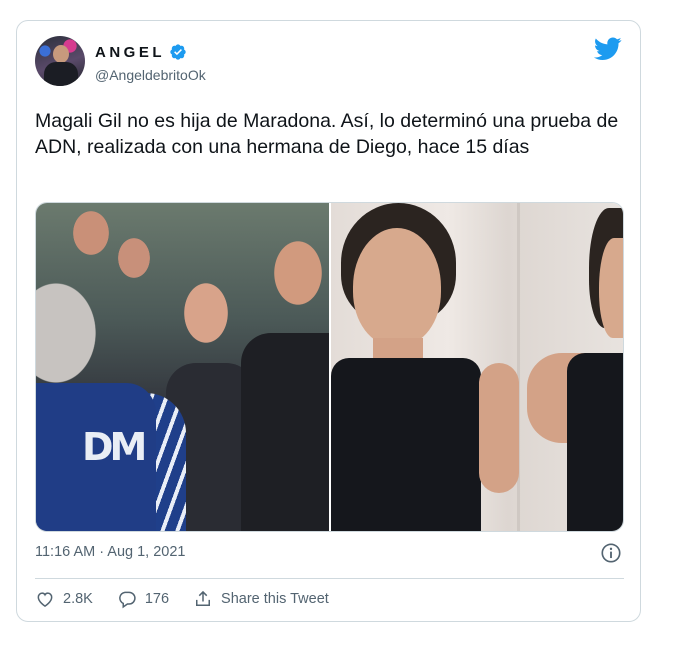  I want to click on divider, so click(329, 578).